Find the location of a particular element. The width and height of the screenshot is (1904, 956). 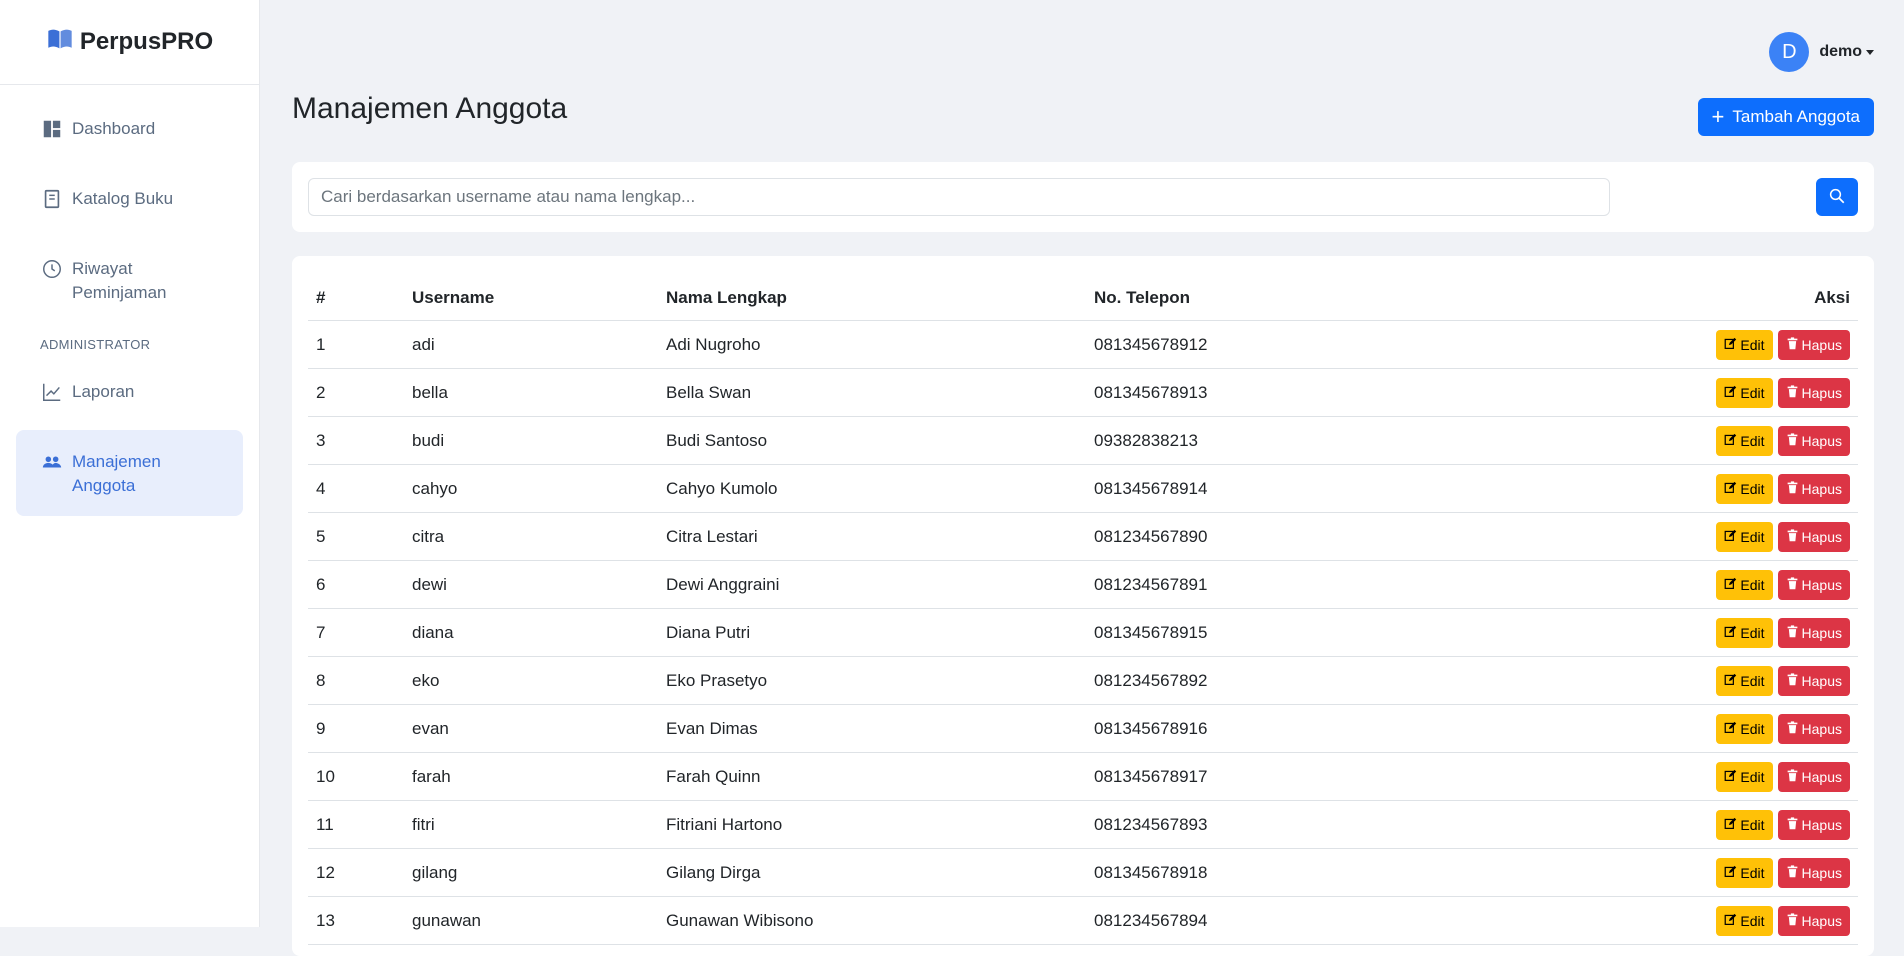

user-menu: D demo is located at coordinates (1821, 52).